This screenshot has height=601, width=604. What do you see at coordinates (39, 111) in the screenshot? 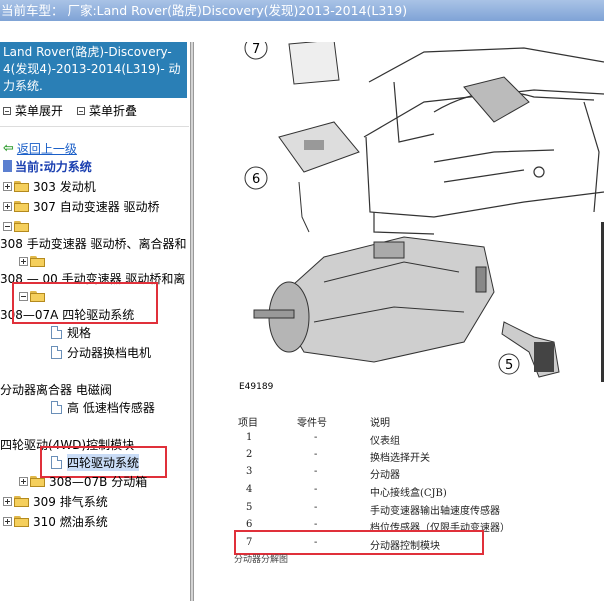
I see `menu-expand-label: 菜单展开` at bounding box center [39, 111].